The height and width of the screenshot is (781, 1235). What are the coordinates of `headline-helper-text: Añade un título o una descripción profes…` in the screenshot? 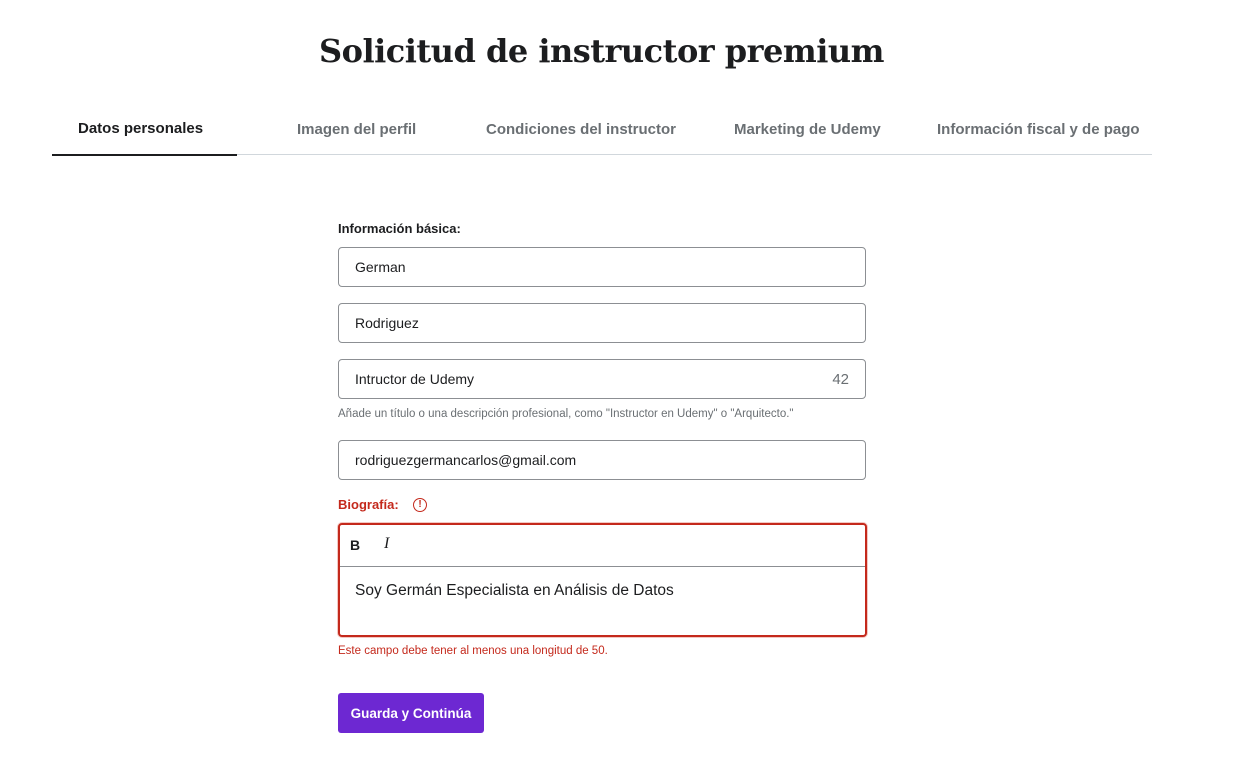 It's located at (566, 414).